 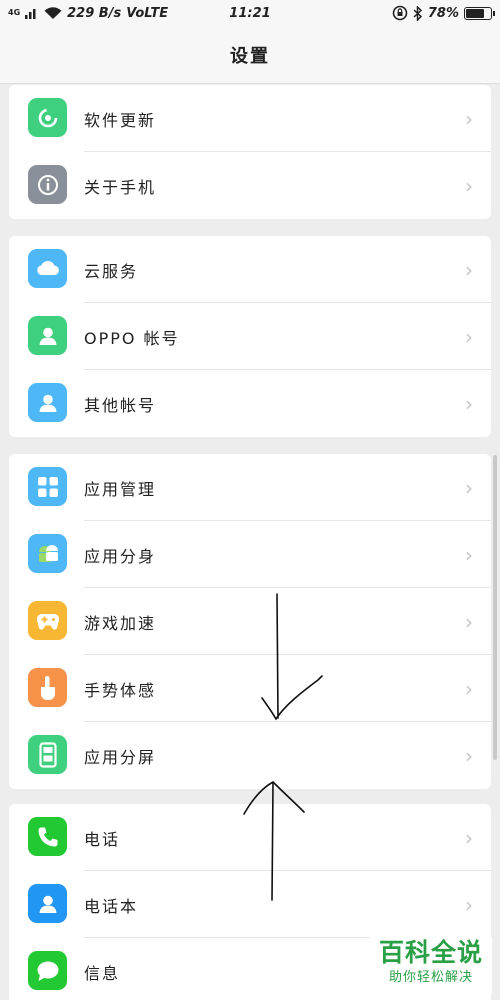 What do you see at coordinates (14, 12) in the screenshot?
I see `network-type-label: 4G` at bounding box center [14, 12].